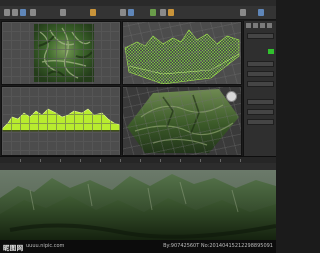 The image size is (320, 253). What do you see at coordinates (260, 36) in the screenshot?
I see `object-name-field` at bounding box center [260, 36].